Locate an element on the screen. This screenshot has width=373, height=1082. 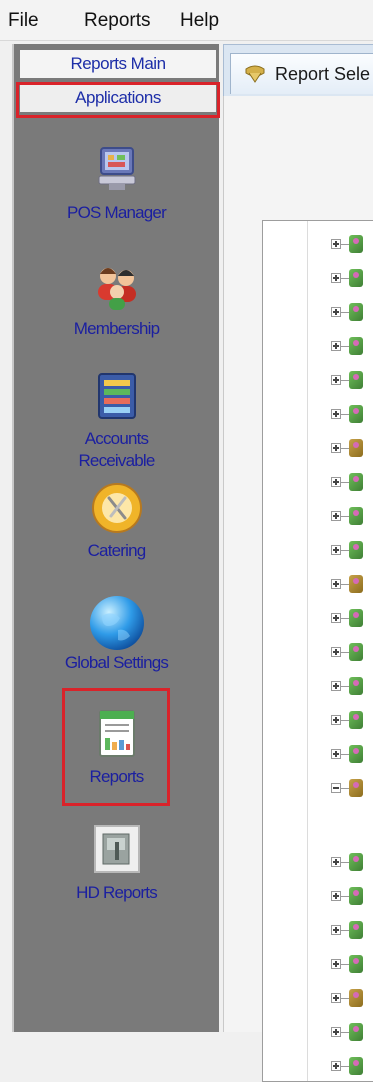
reports-main-button: Reports Main is located at coordinates (118, 64).